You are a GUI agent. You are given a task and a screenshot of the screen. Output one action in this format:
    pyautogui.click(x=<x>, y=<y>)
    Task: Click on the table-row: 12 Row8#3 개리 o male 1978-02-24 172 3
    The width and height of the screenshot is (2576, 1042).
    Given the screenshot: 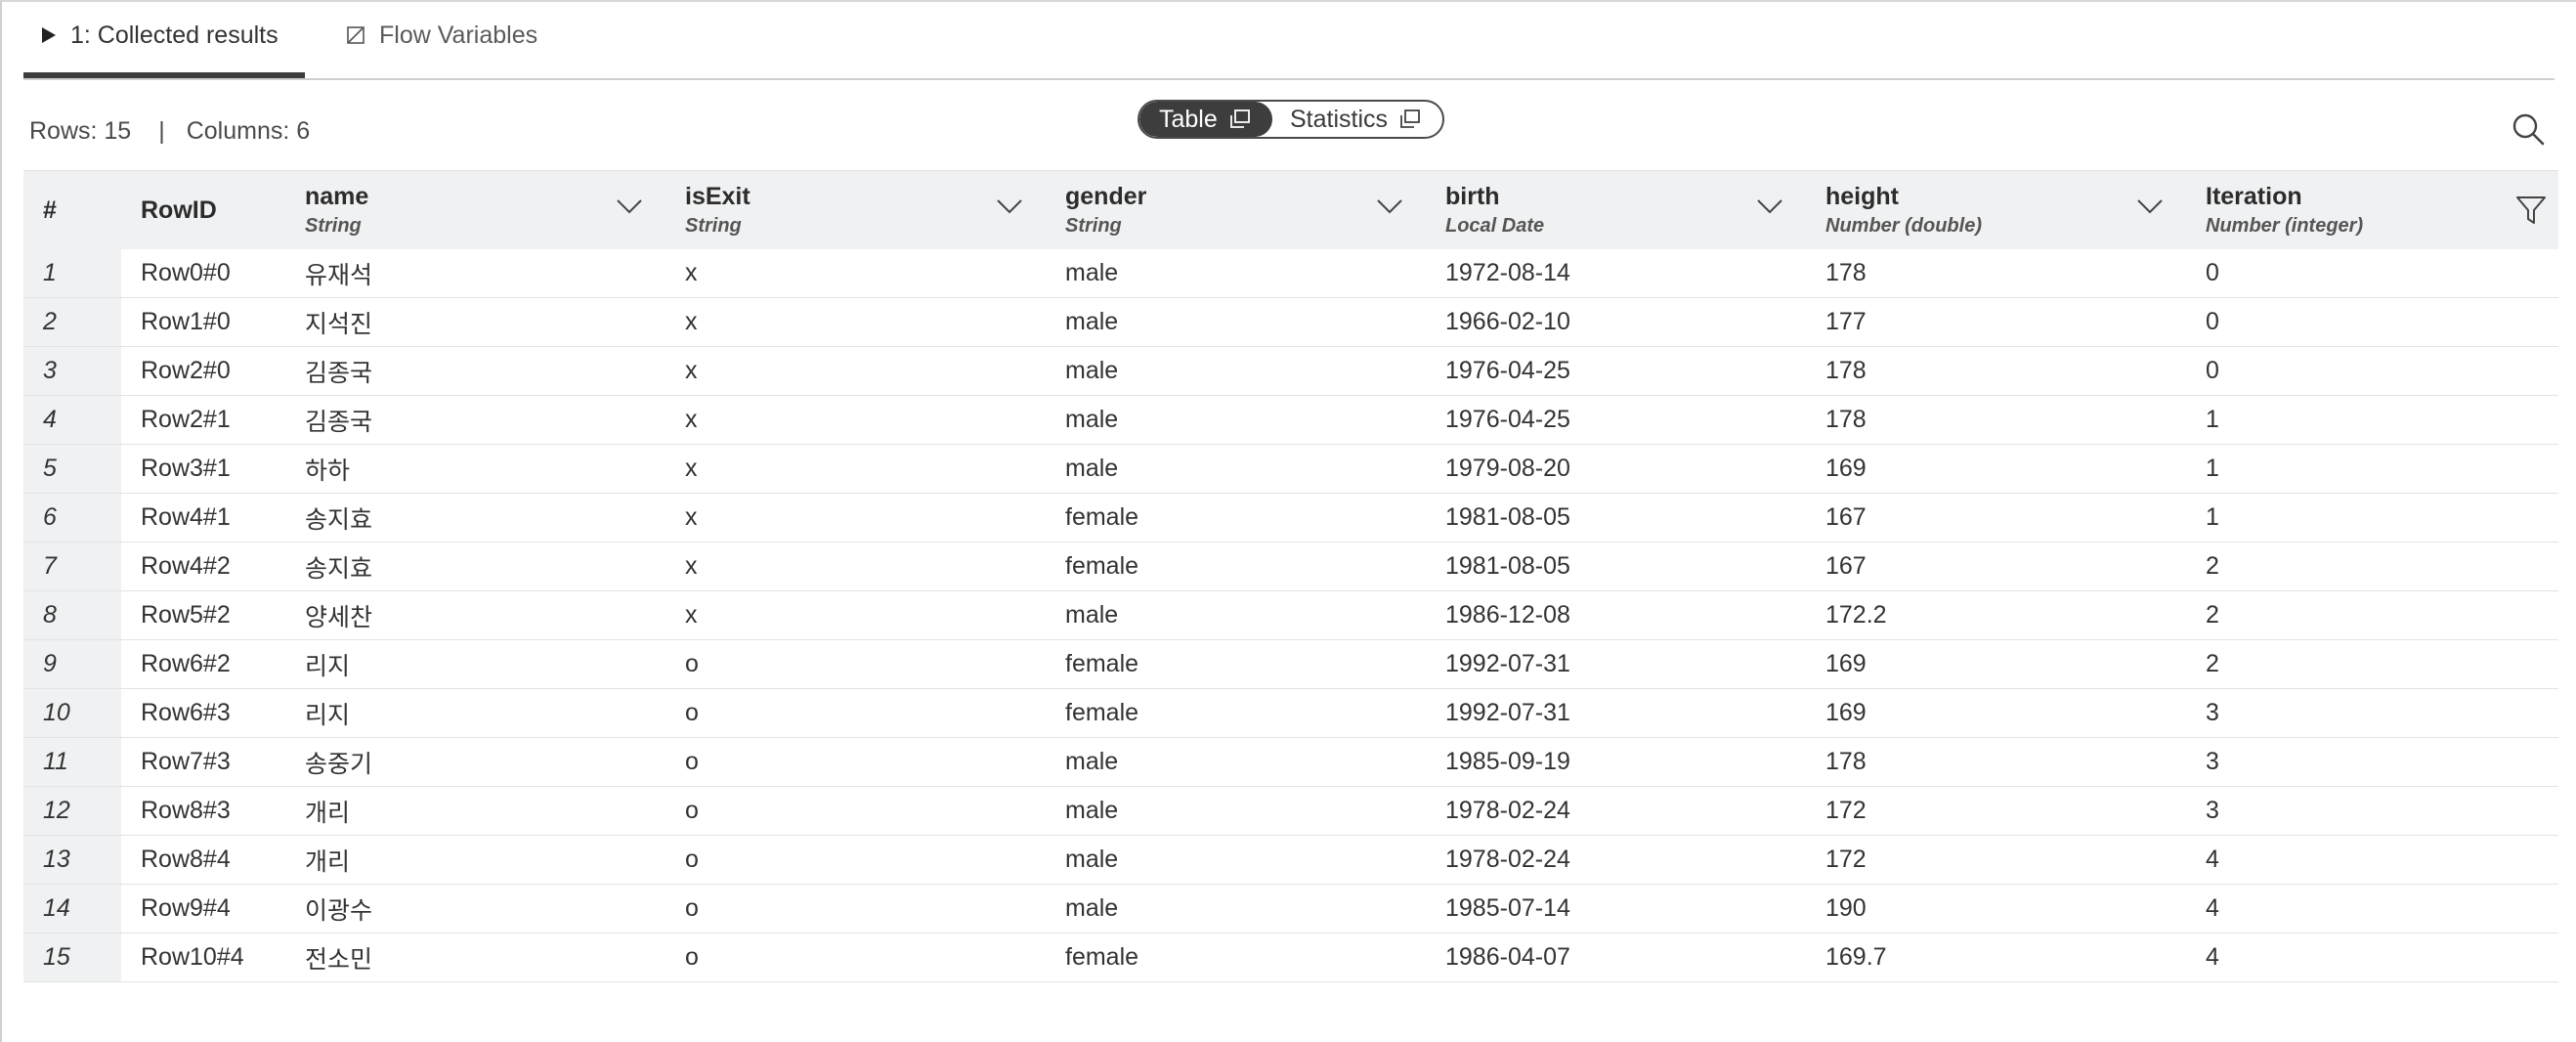 What is the action you would take?
    pyautogui.click(x=1290, y=811)
    